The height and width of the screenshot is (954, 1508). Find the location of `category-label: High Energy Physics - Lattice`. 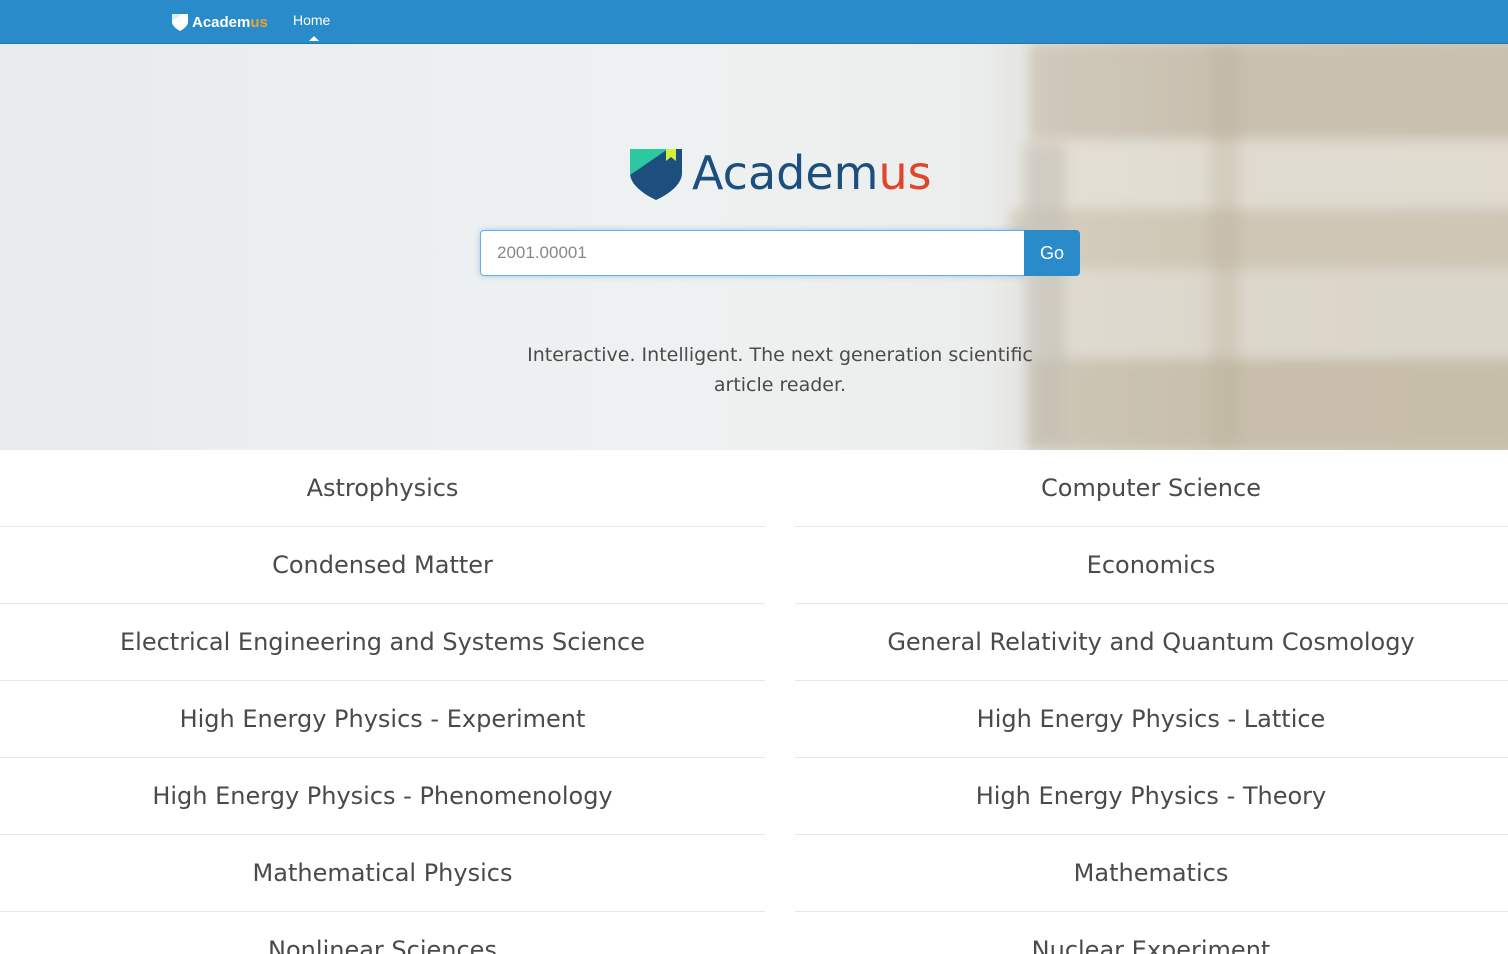

category-label: High Energy Physics - Lattice is located at coordinates (1151, 719).